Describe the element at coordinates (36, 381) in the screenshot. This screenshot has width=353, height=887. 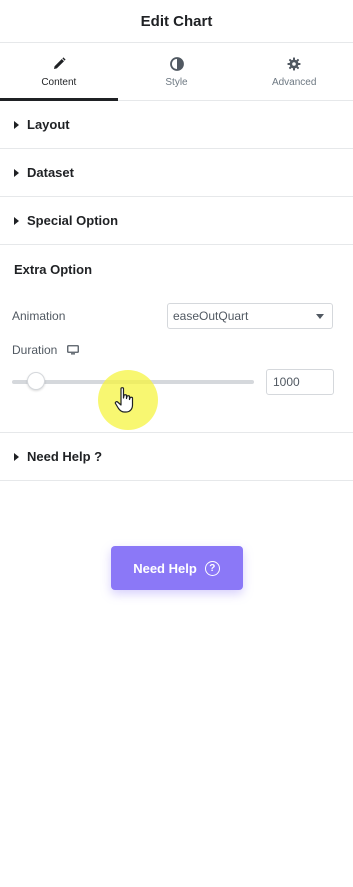
I see `duration-slider-thumb` at that location.